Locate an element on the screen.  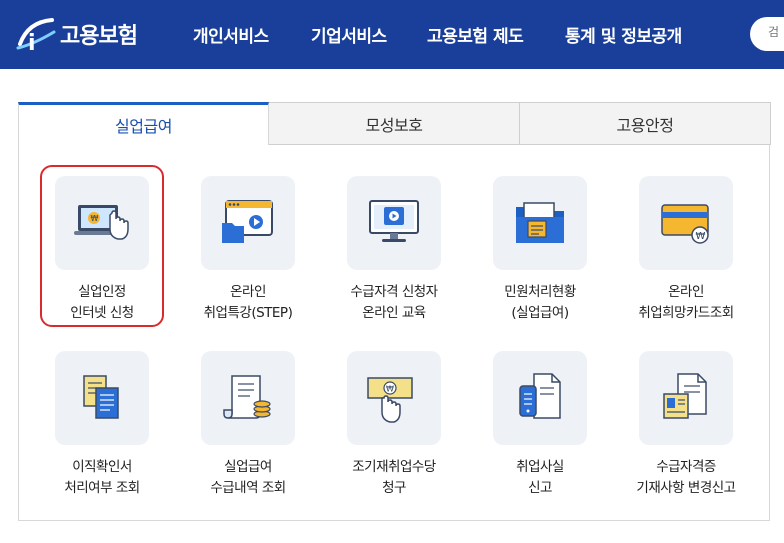
service-label-line1: 이직확인서 is located at coordinates (102, 467).